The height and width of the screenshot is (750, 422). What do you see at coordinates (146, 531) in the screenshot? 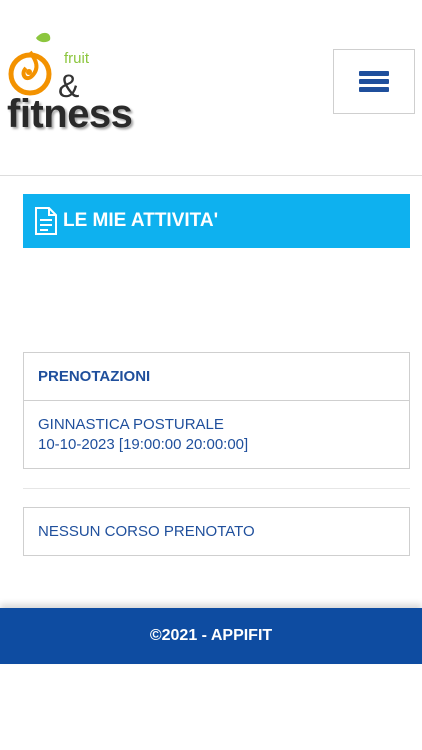
I see `no-courses-message: NESSUN CORSO PRENOTATO` at bounding box center [146, 531].